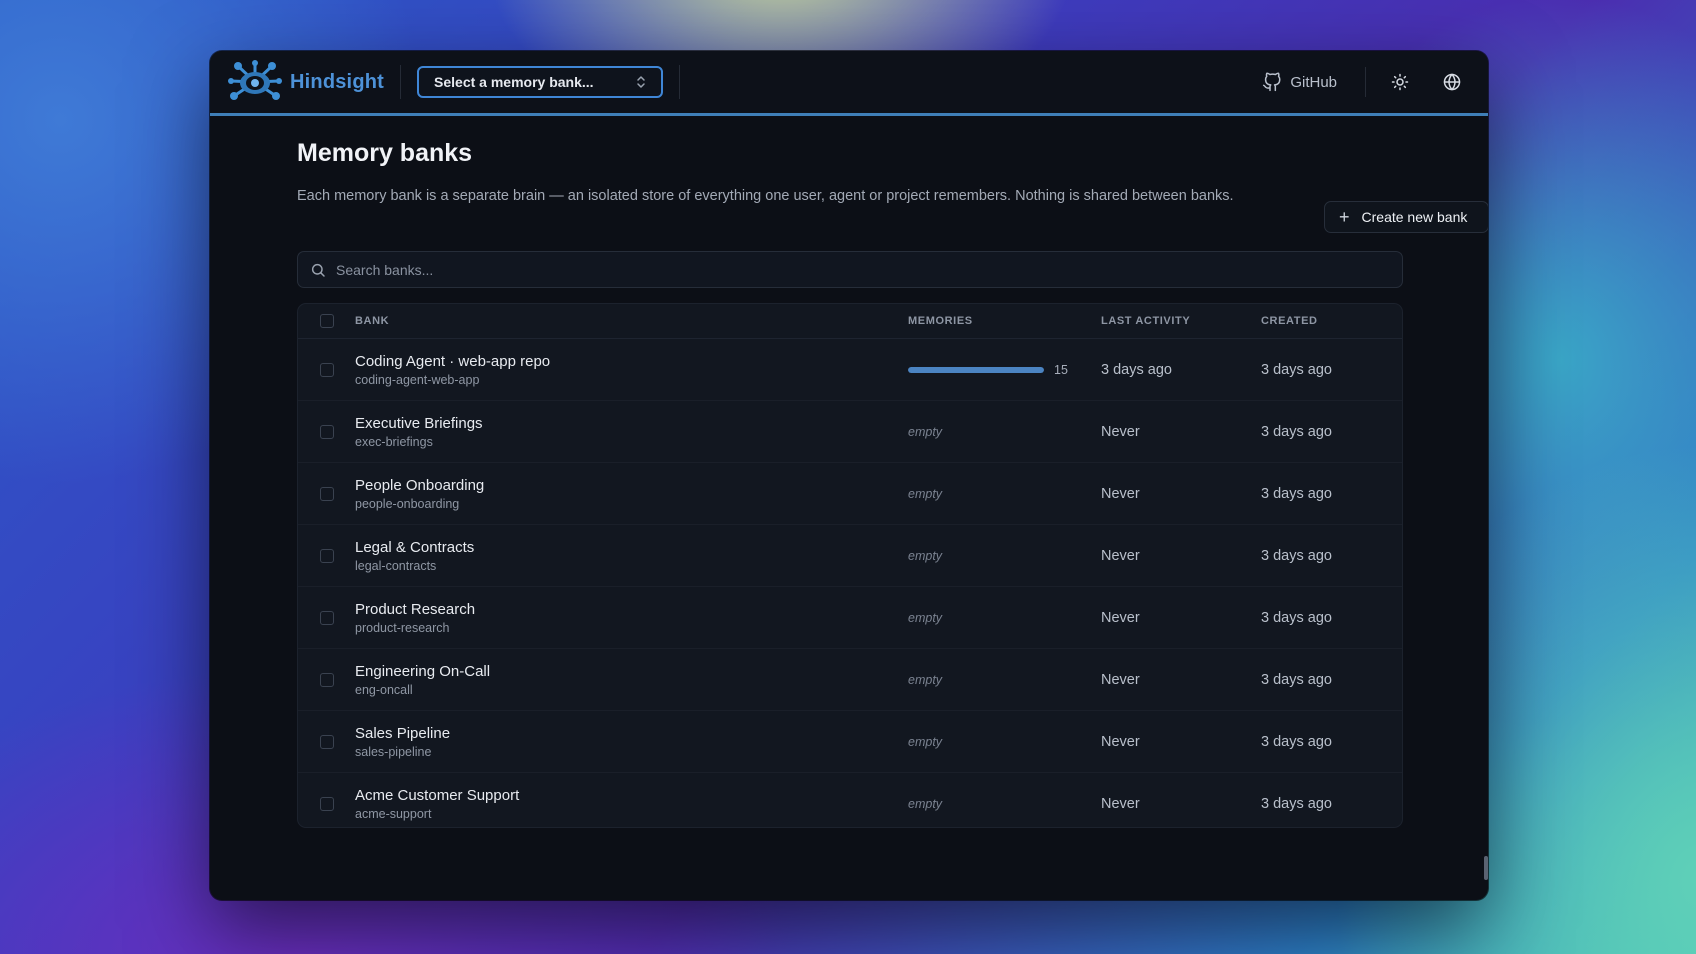 Image resolution: width=1696 pixels, height=954 pixels. Describe the element at coordinates (631, 618) in the screenshot. I see `bank-cell: Product Research product-research` at that location.